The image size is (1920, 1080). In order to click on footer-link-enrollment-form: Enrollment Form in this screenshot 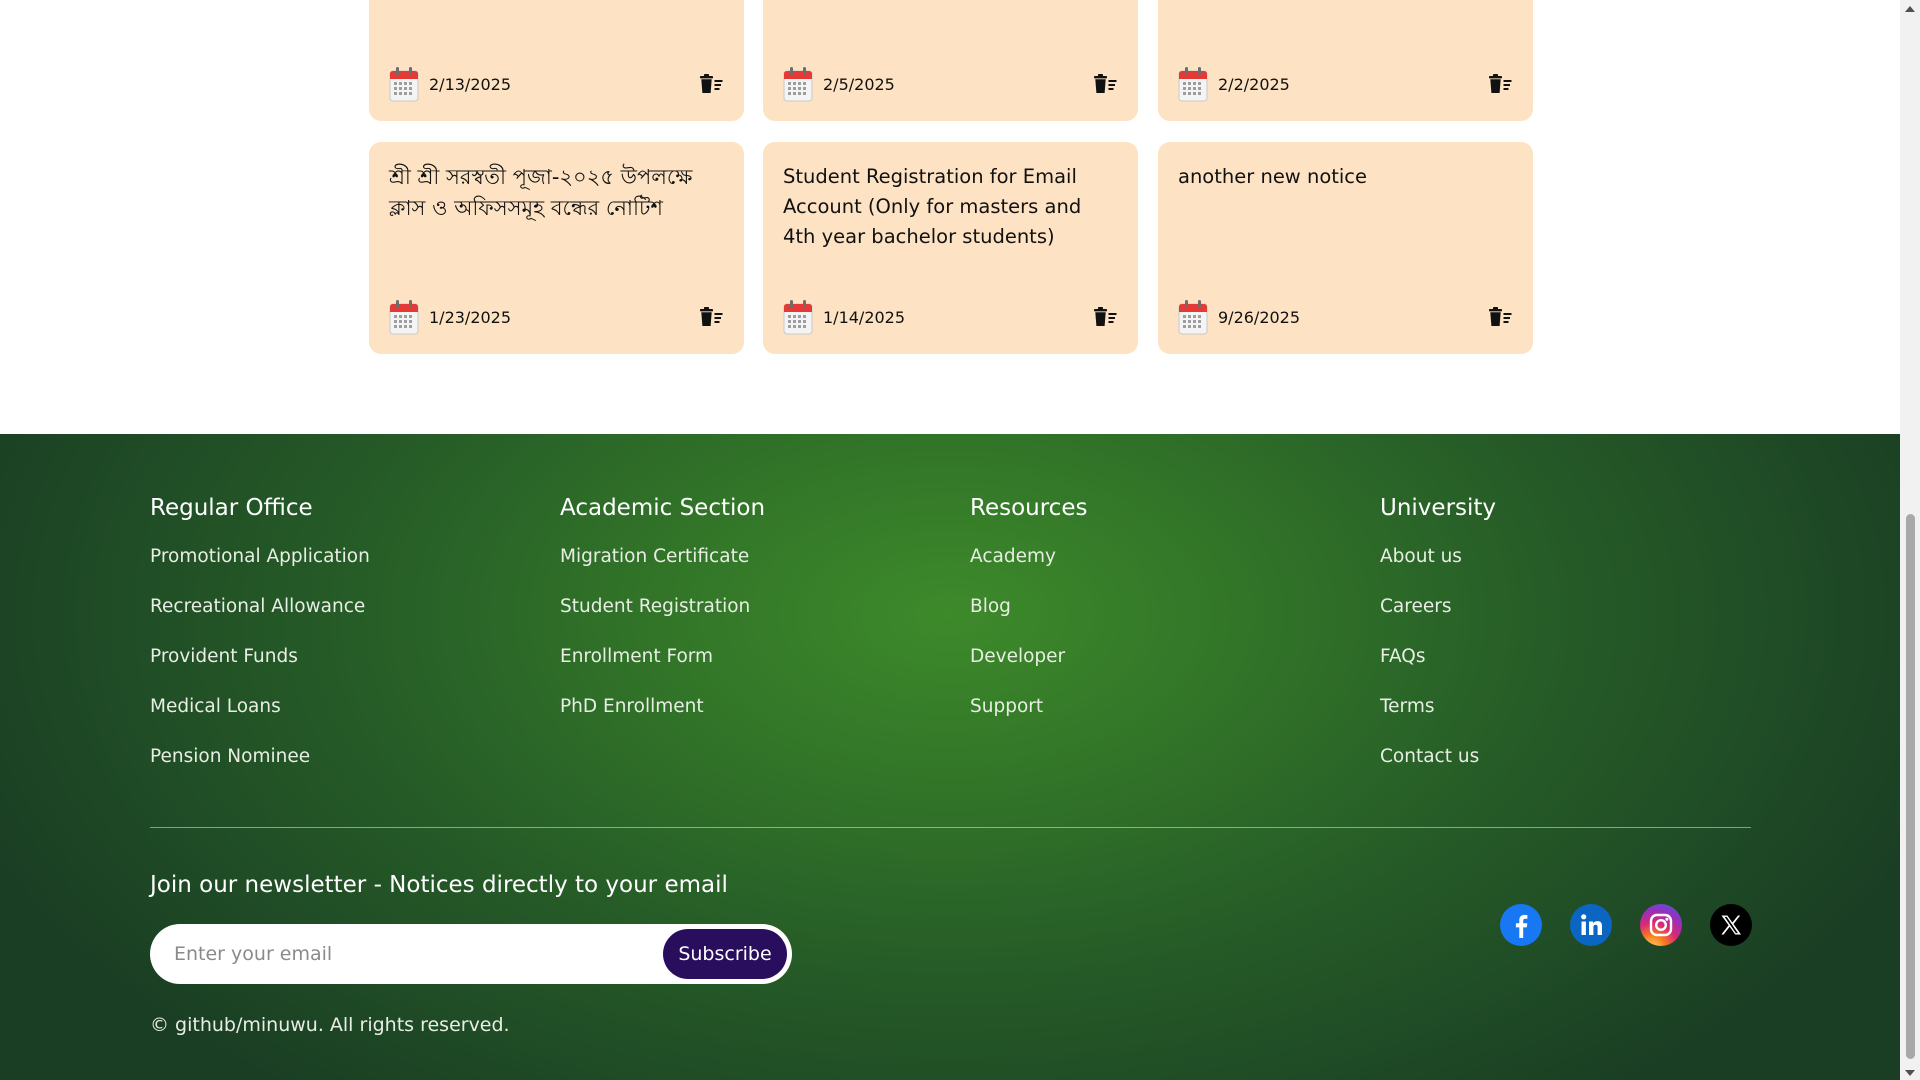, I will do `click(636, 657)`.